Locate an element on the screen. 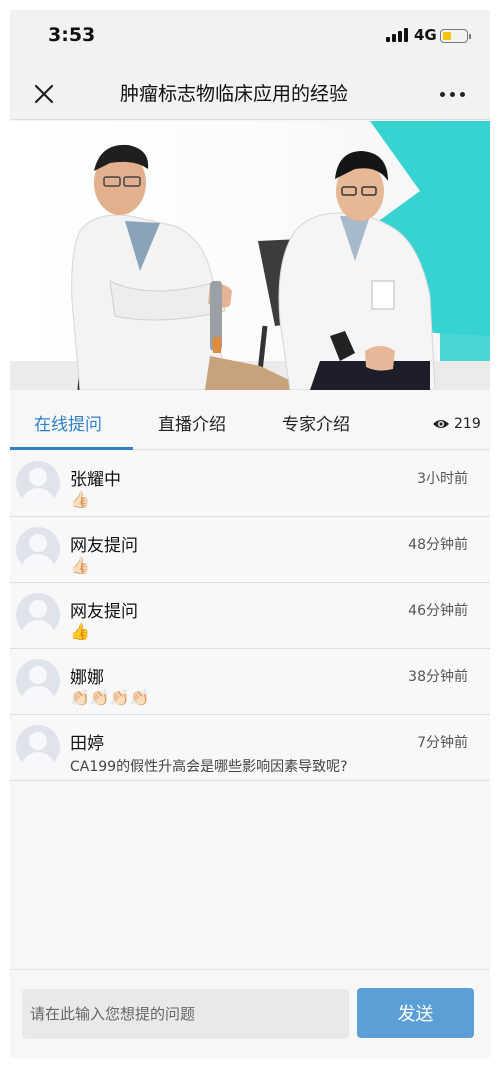  active-tab-indicator is located at coordinates (71, 448).